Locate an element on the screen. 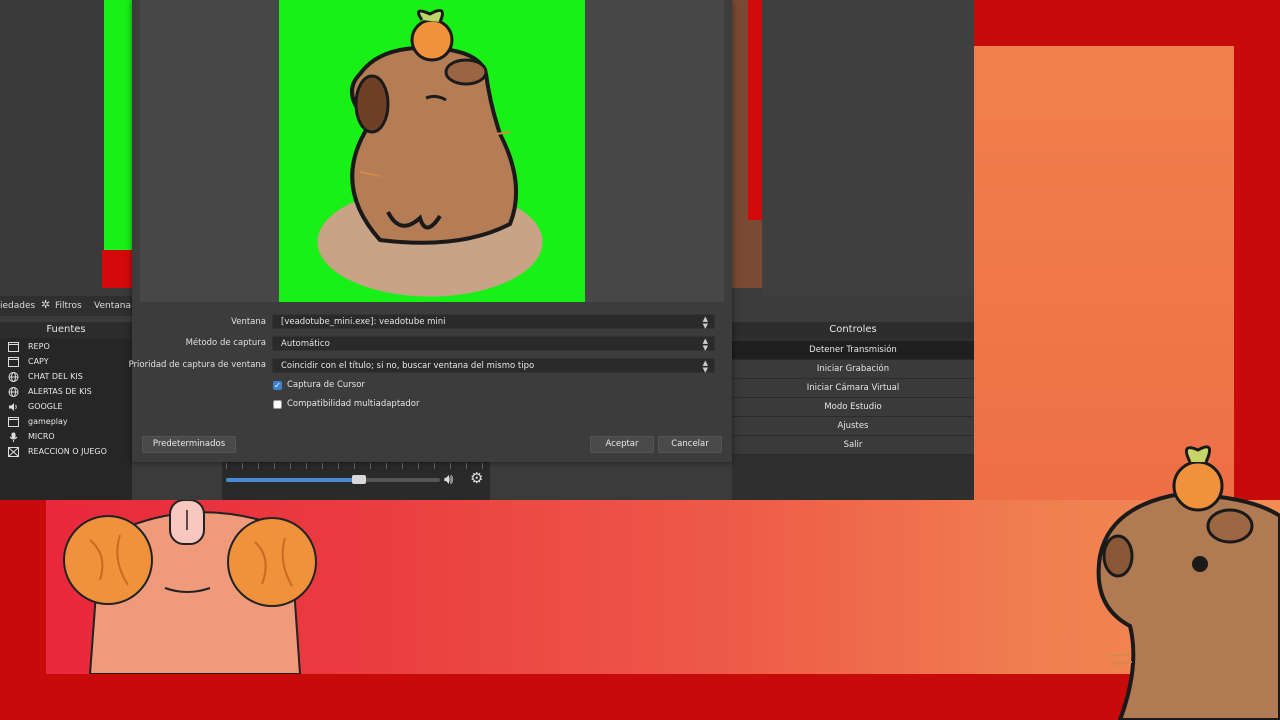 This screenshot has width=1280, height=720. speaker-icon: 🔊︎ is located at coordinates (448, 479).